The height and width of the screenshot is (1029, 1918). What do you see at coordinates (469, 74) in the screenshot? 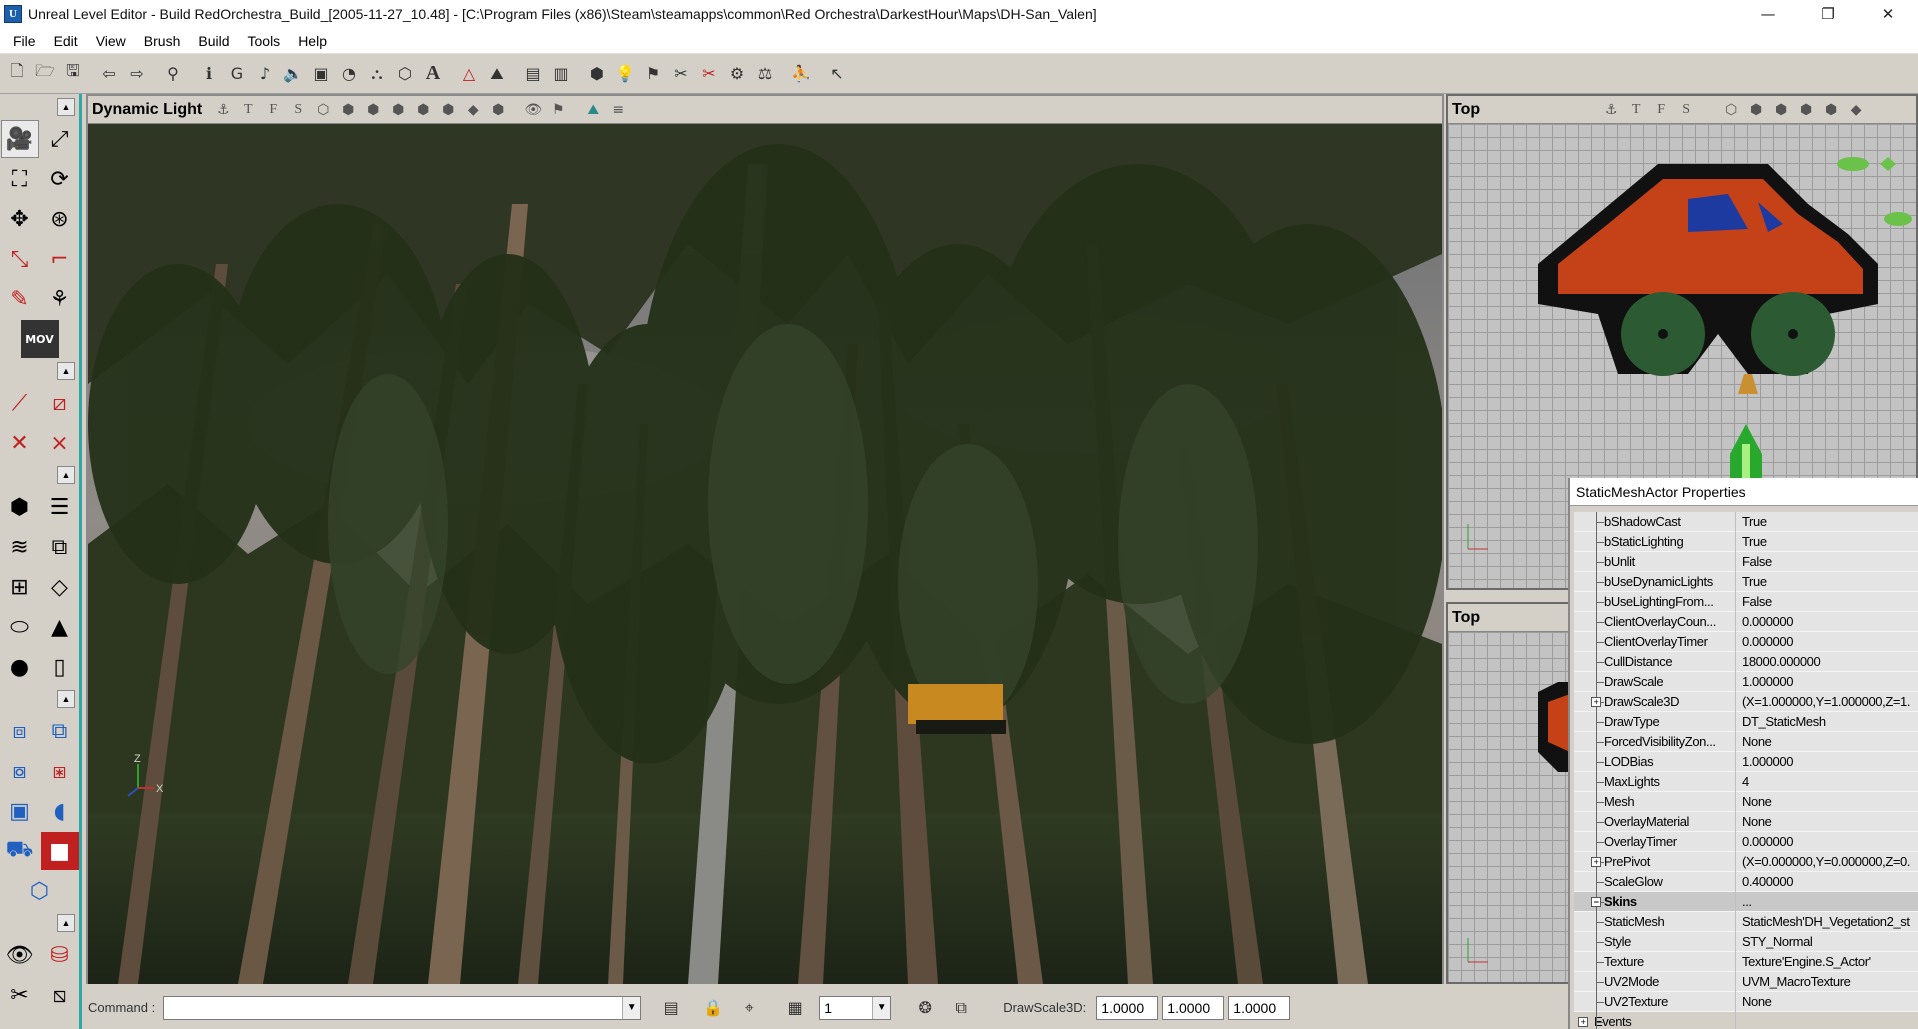
I see `animation-browser-icon: △` at bounding box center [469, 74].